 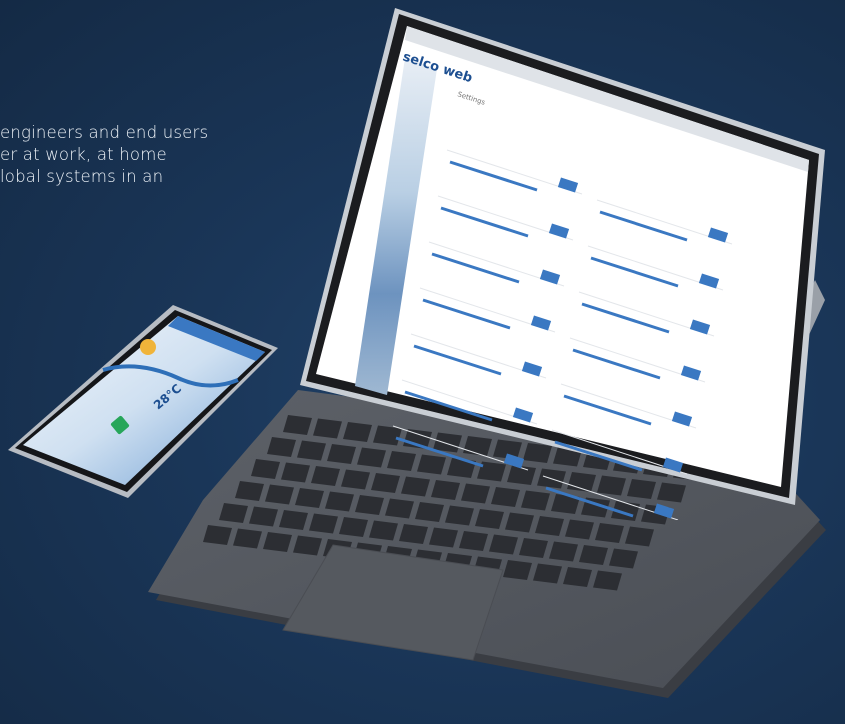 What do you see at coordinates (82, 176) in the screenshot?
I see `copy-line-3: lobal systems in an` at bounding box center [82, 176].